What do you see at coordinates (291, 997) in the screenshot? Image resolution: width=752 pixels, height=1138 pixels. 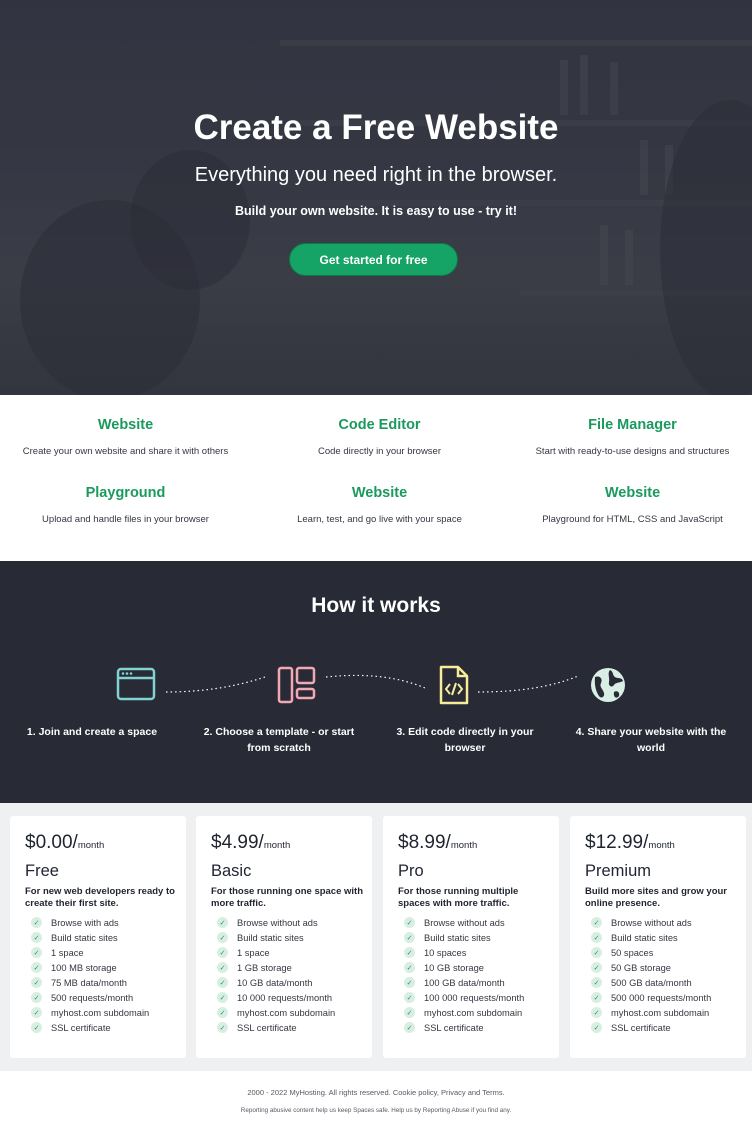 I see `list-item: ✓ 10 000 requests/month` at bounding box center [291, 997].